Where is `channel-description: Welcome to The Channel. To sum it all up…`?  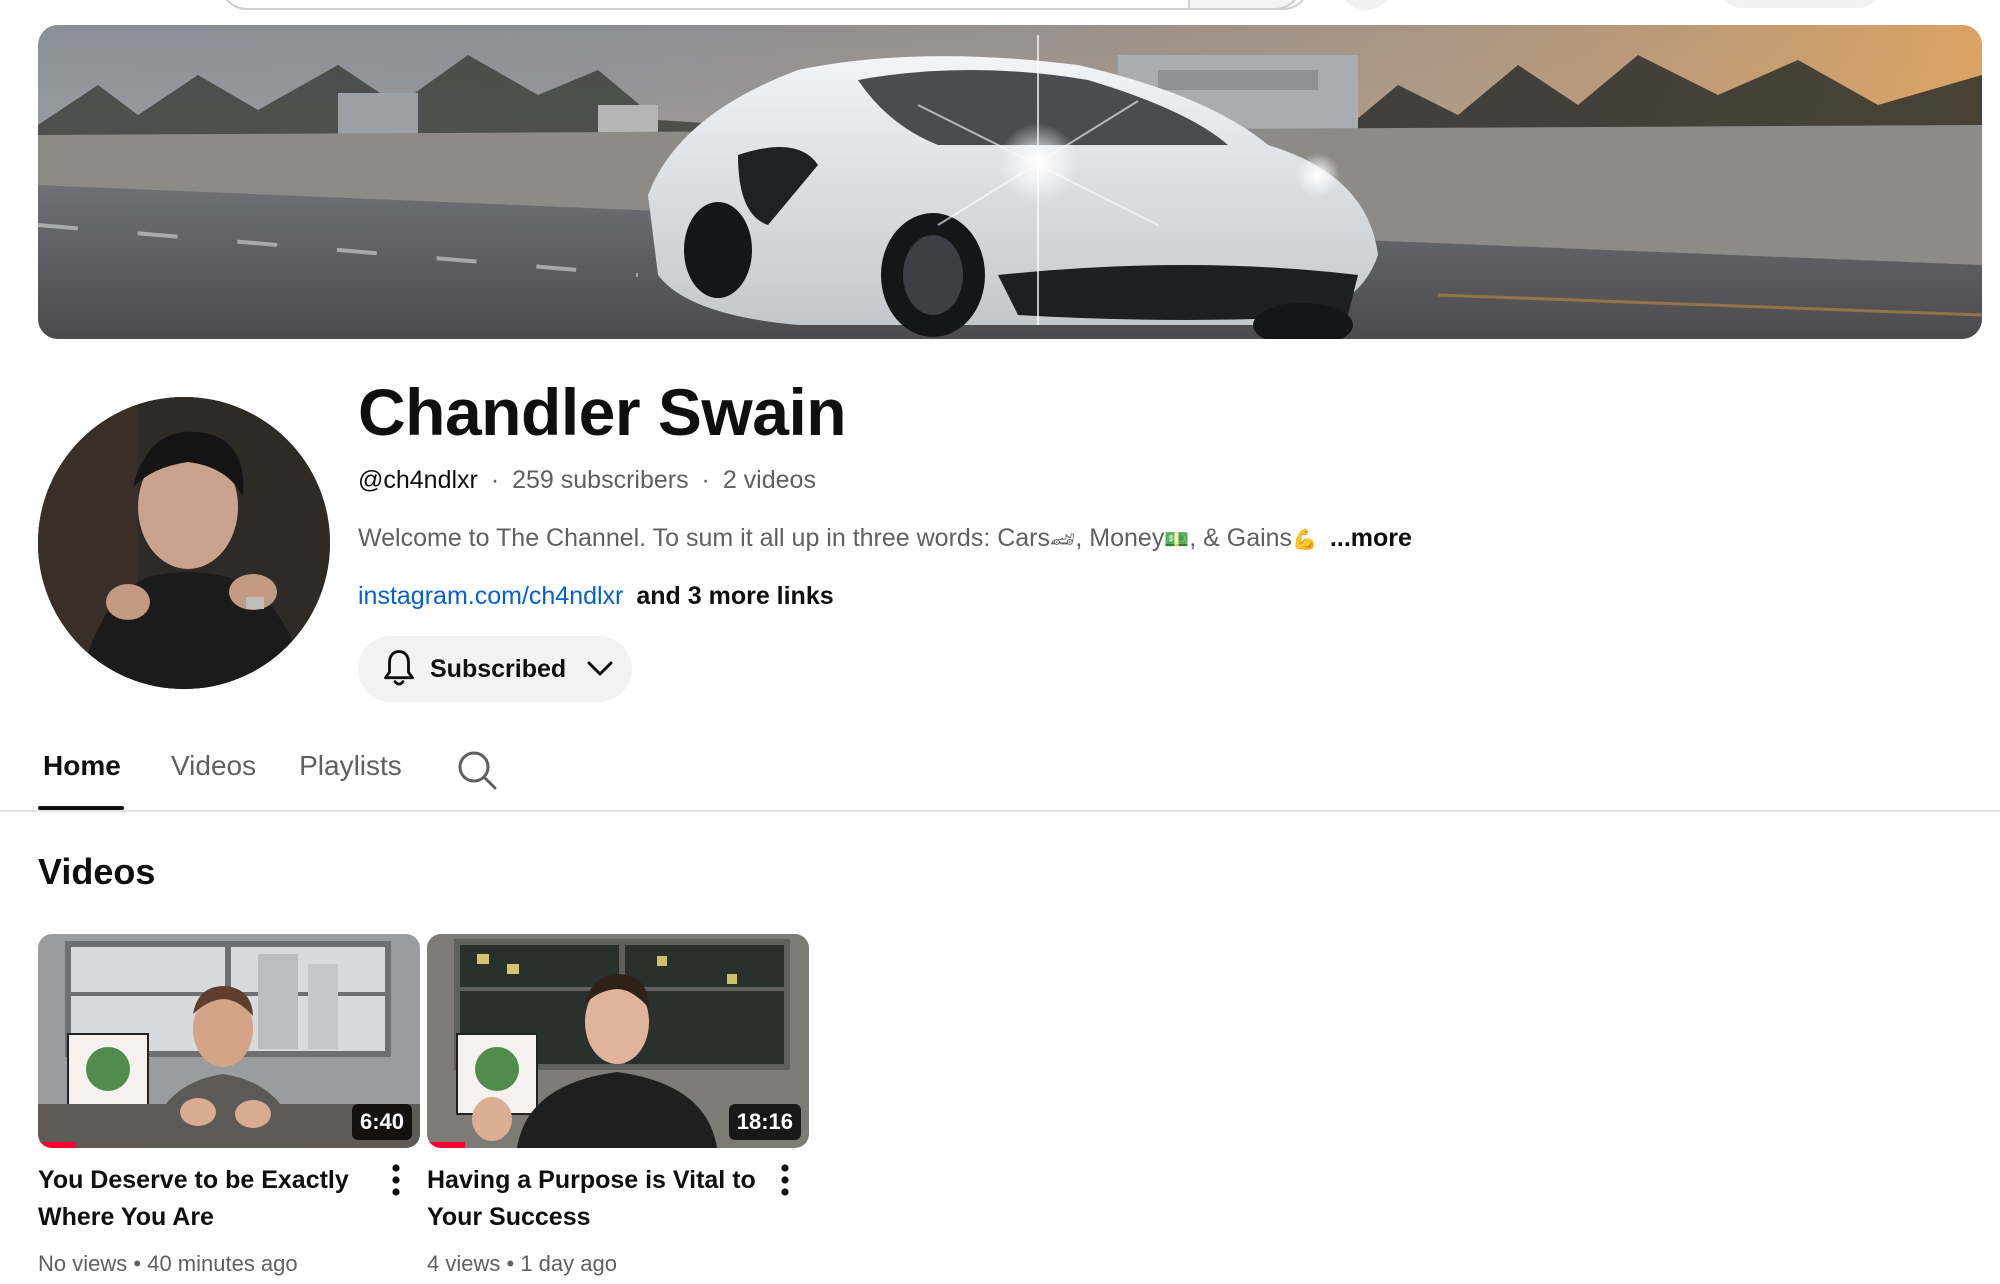
channel-description: Welcome to The Channel. To sum it all up… is located at coordinates (885, 538).